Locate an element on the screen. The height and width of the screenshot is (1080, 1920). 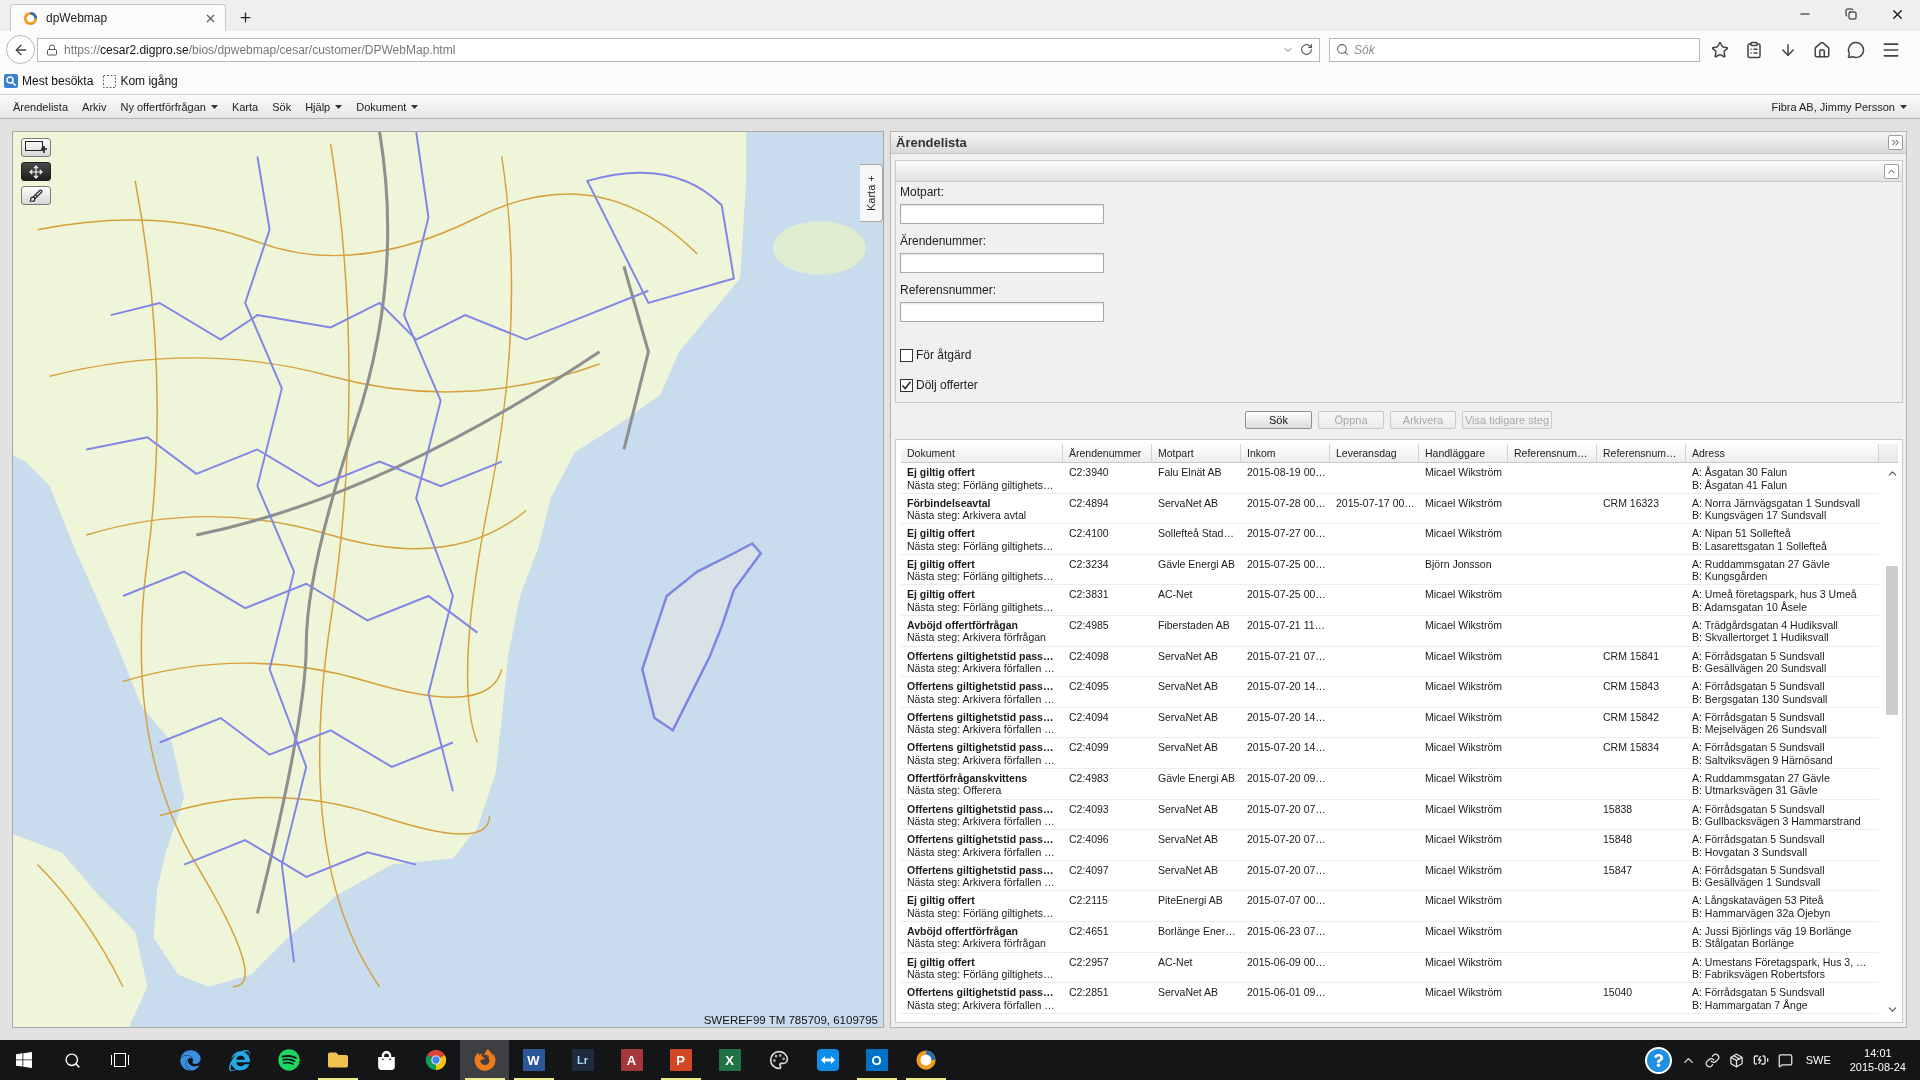
taskbar-app: A is located at coordinates (631, 1060).